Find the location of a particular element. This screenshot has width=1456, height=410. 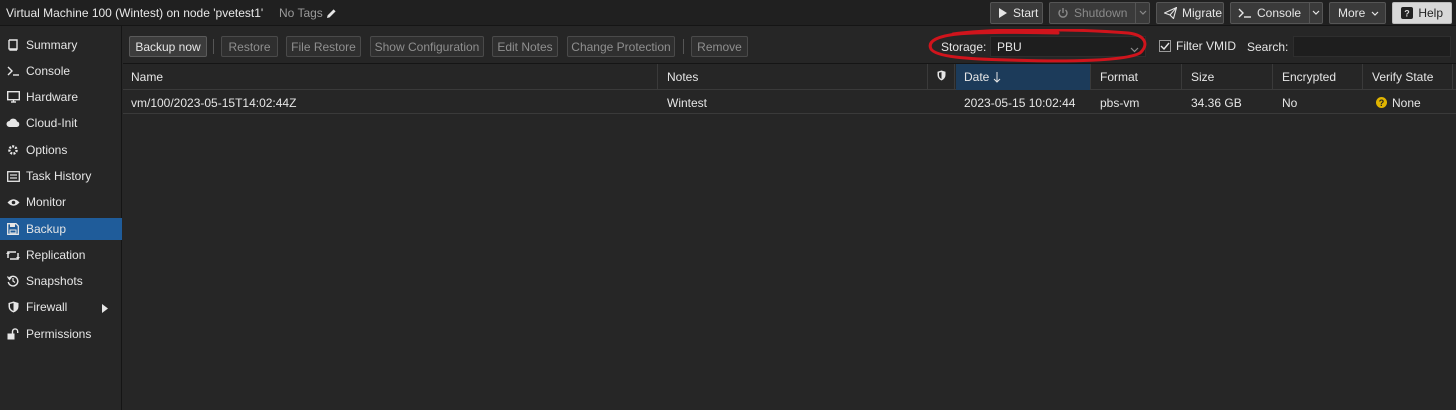

filter-vmid-label: Filter VMID is located at coordinates (1206, 46).